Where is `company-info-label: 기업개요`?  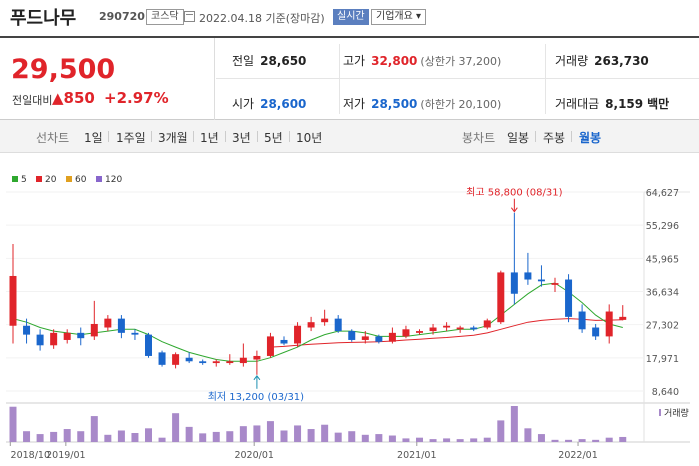 company-info-label: 기업개요 is located at coordinates (394, 16).